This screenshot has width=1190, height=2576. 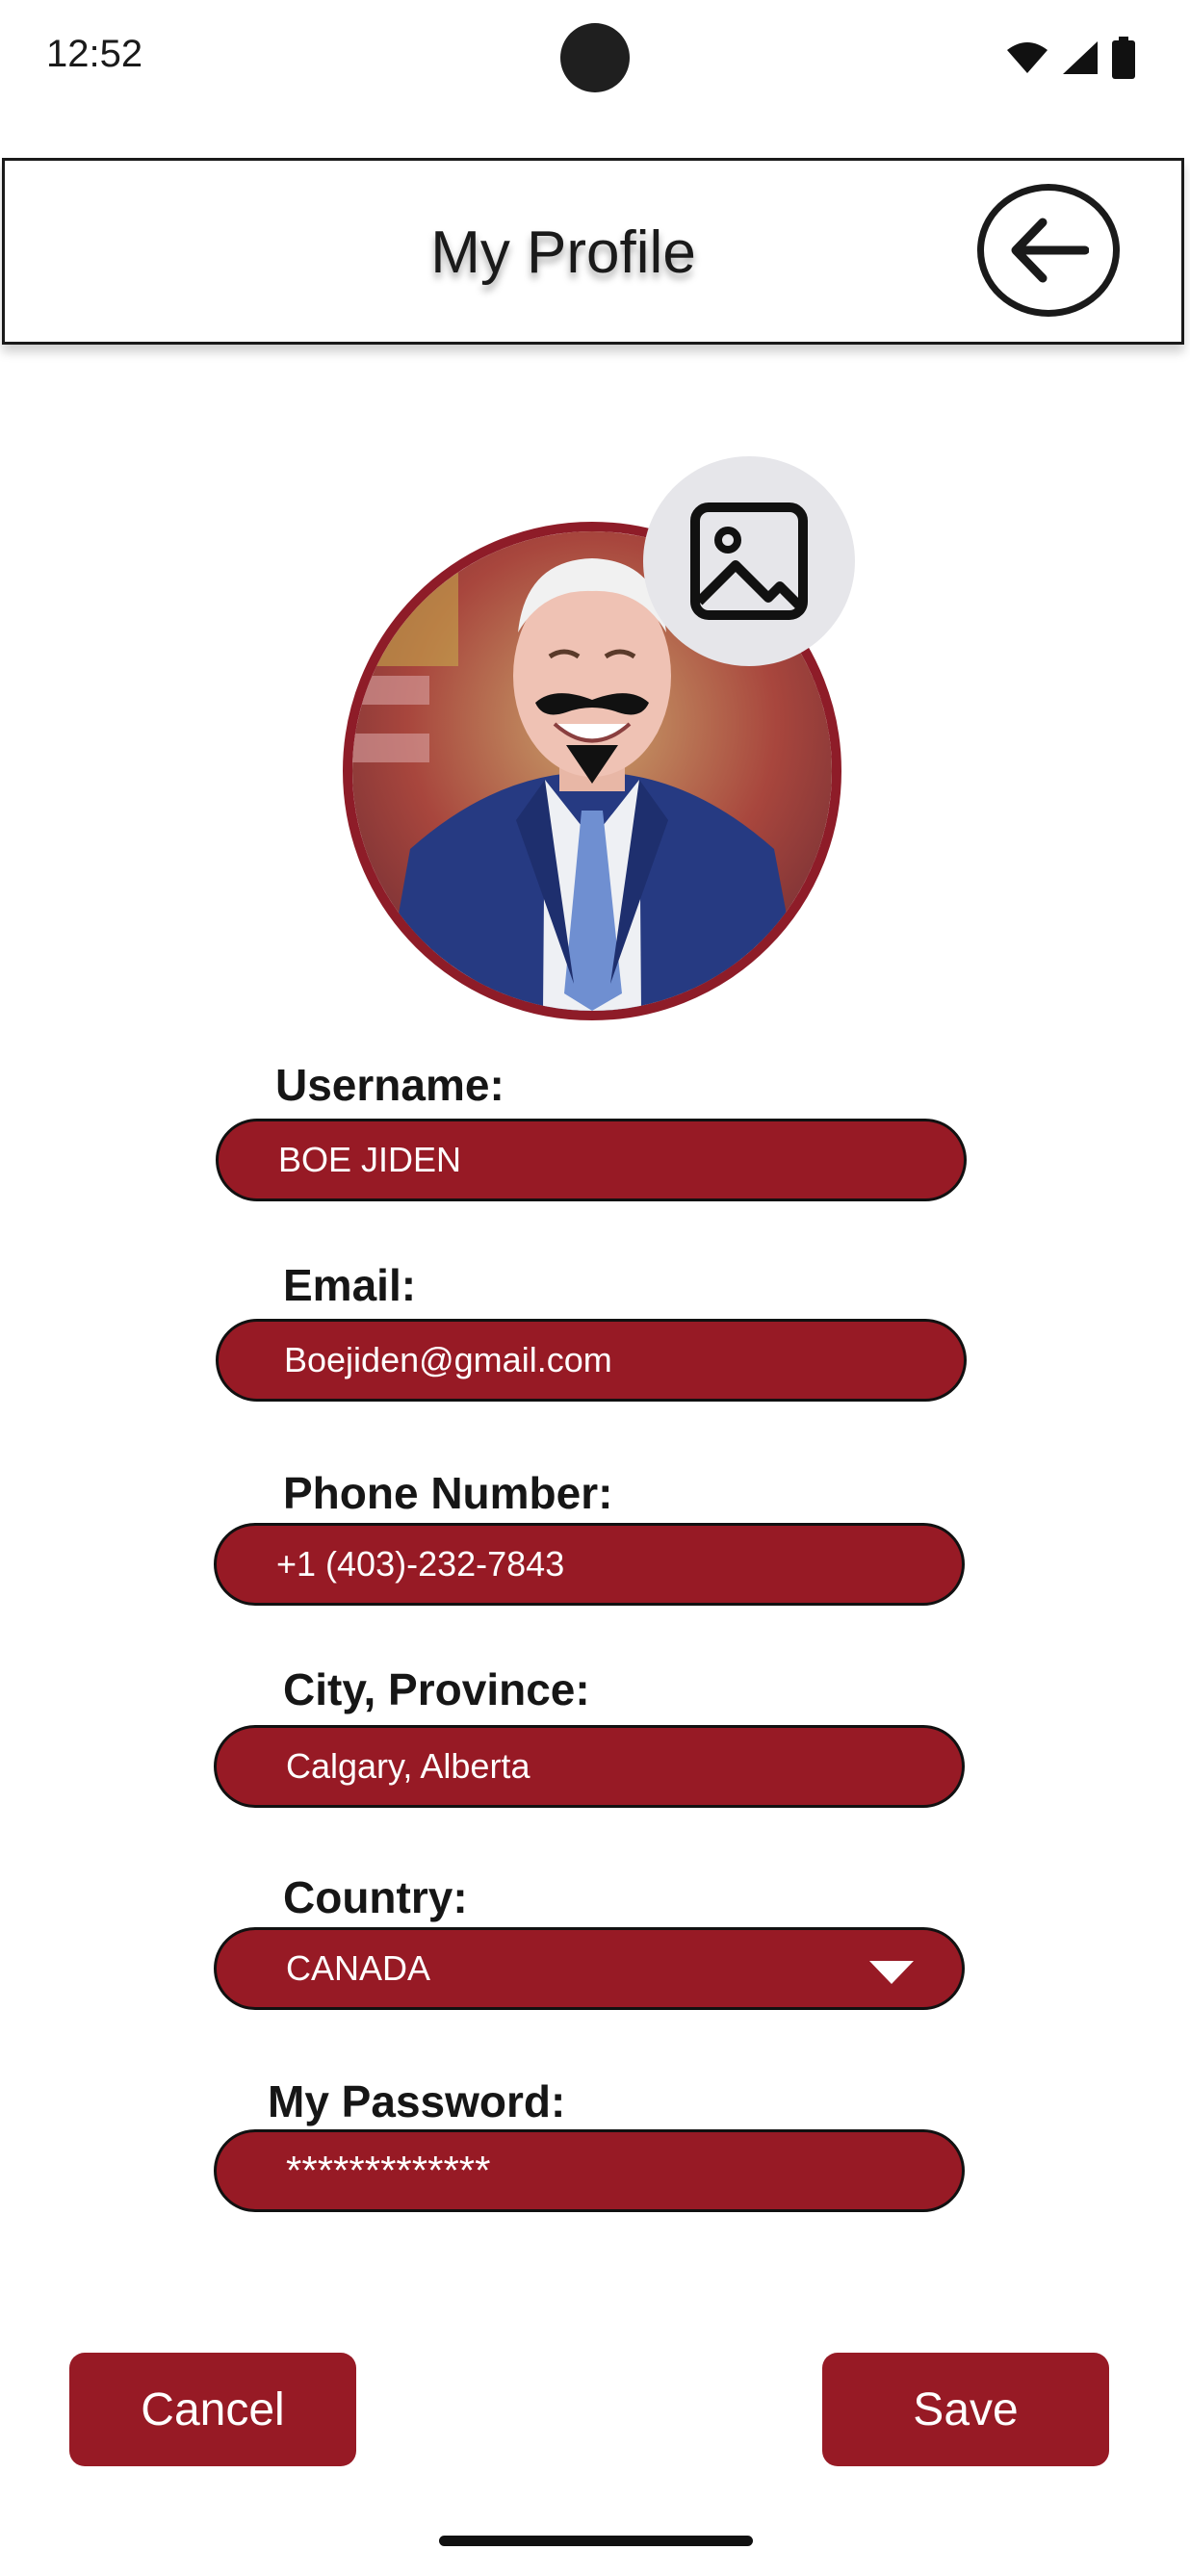 I want to click on email-label: Email:, so click(x=350, y=1285).